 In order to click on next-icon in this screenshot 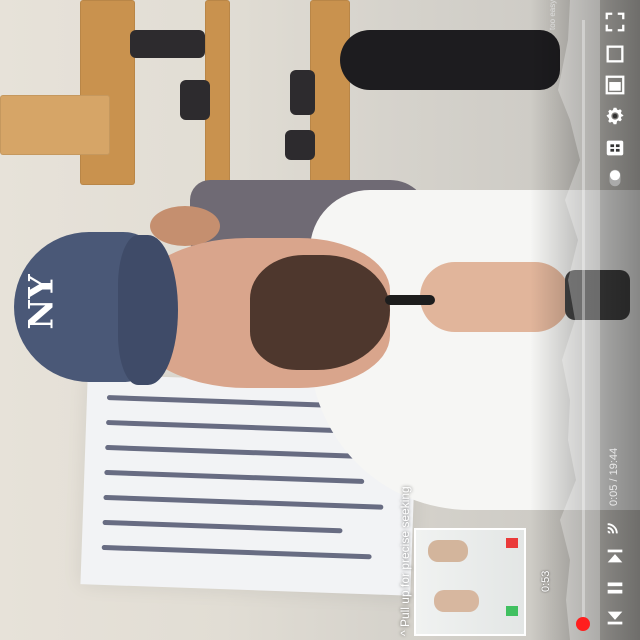, I will do `click(615, 618)`.